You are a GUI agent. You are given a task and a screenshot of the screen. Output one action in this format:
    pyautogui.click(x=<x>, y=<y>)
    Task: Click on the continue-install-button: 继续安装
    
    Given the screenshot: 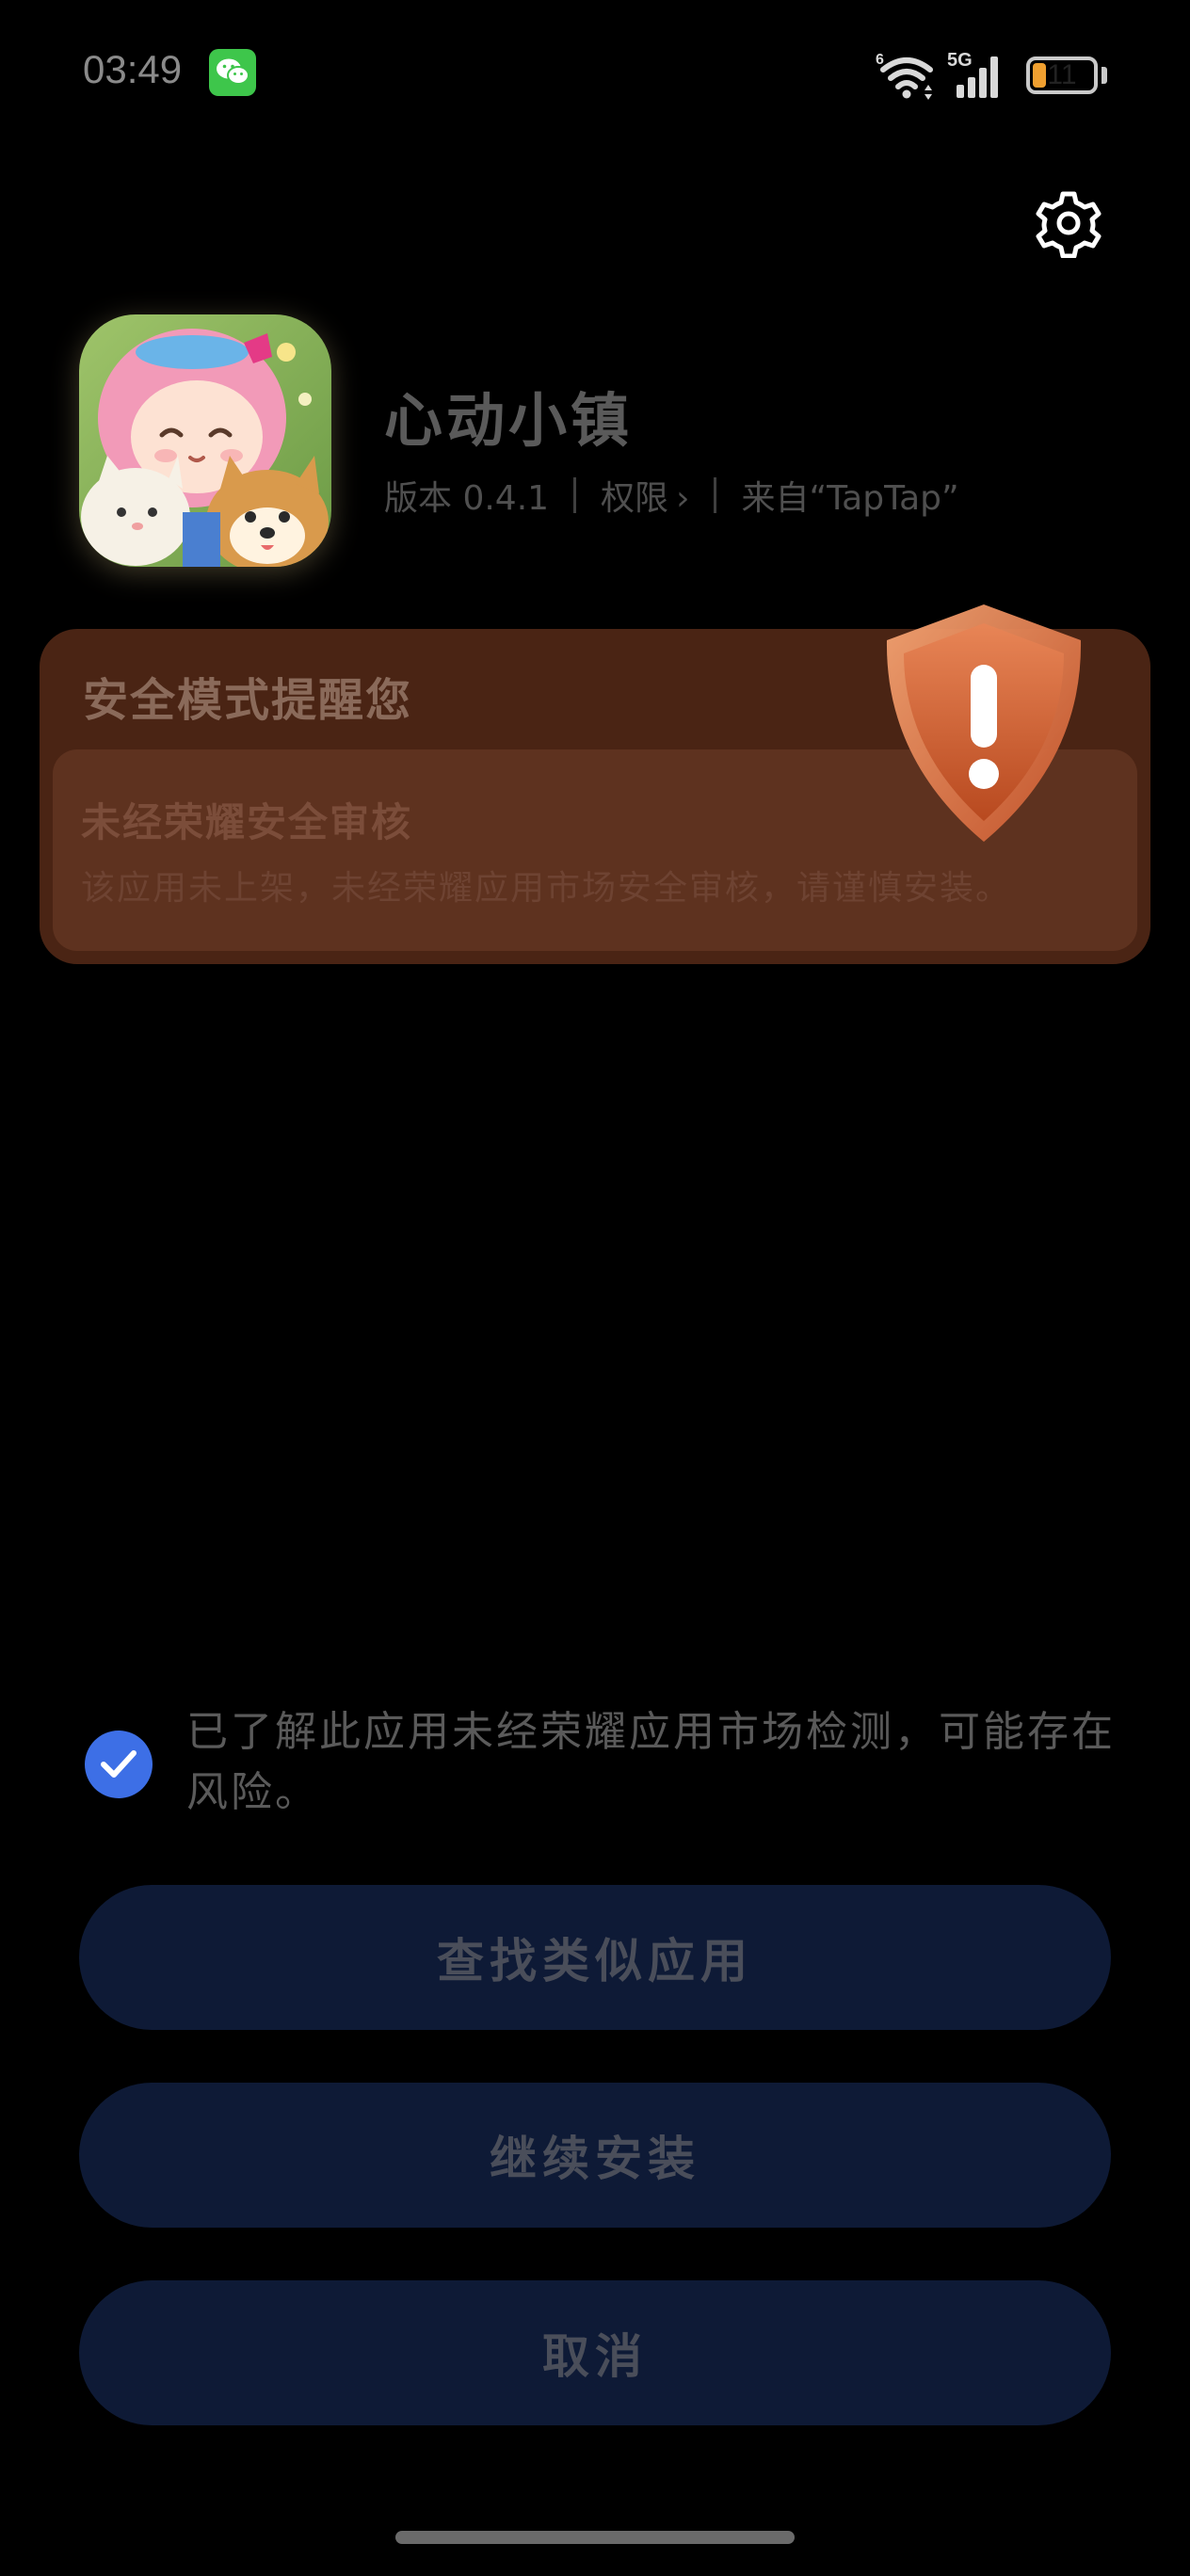 What is the action you would take?
    pyautogui.click(x=595, y=2155)
    